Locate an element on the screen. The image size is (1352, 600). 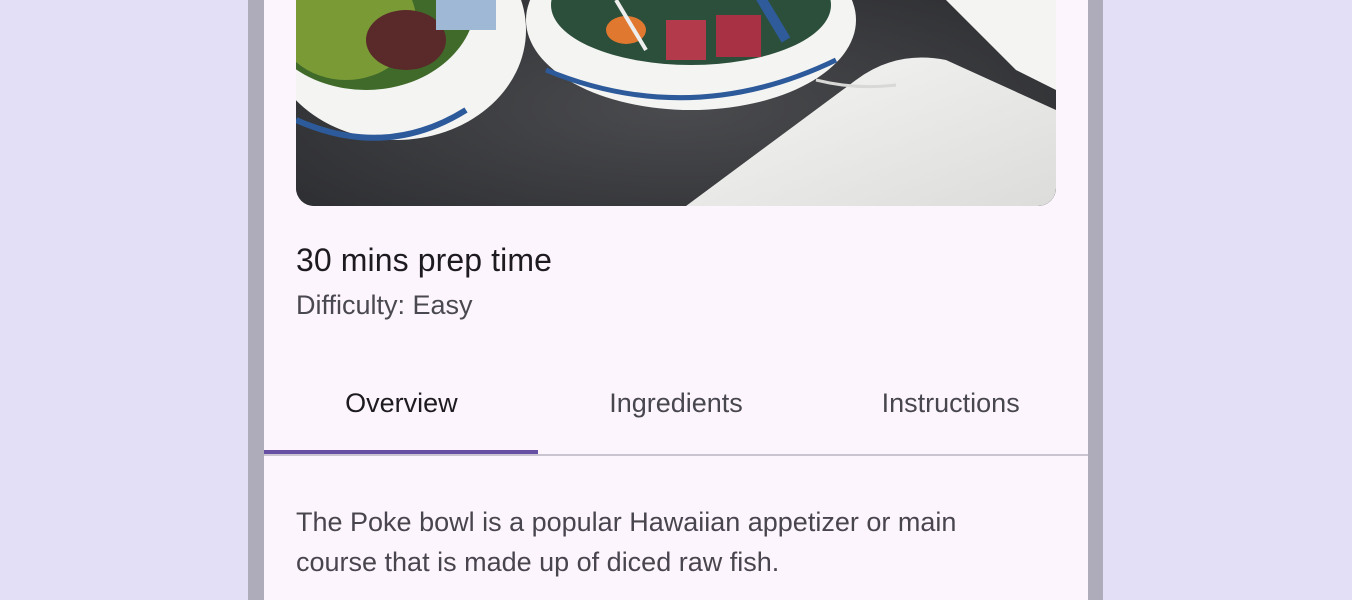
tab-label: Instructions is located at coordinates (950, 403).